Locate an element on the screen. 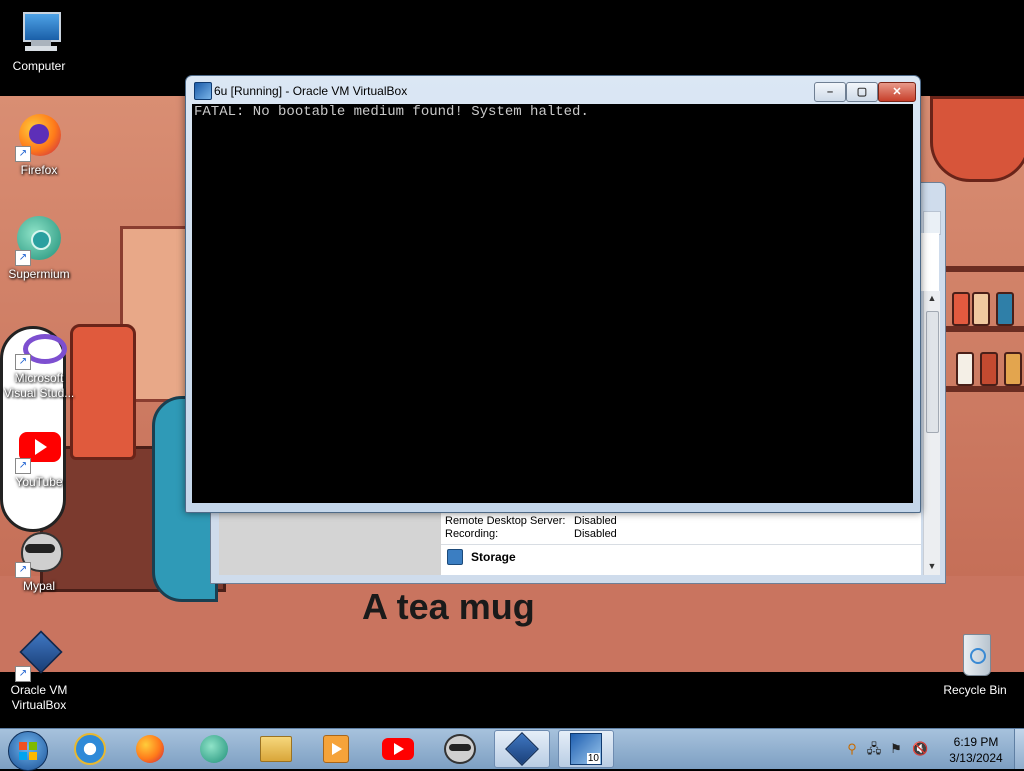  vm-running-icon: 10 is located at coordinates (586, 749).